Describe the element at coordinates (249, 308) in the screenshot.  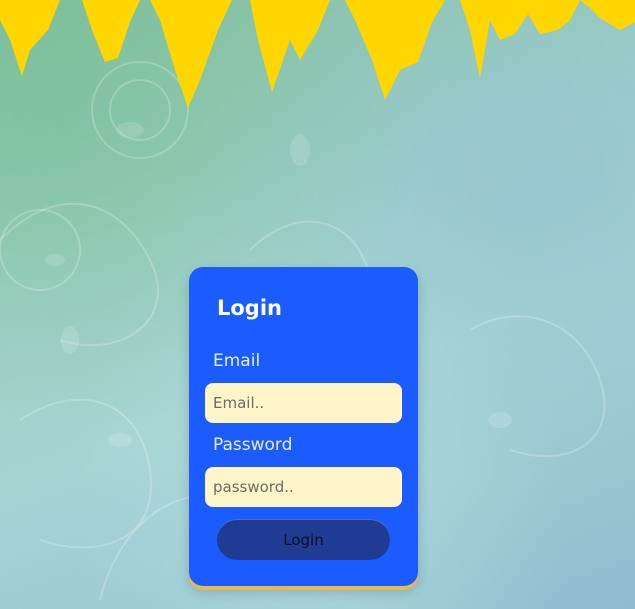
I see `login-title: Login` at that location.